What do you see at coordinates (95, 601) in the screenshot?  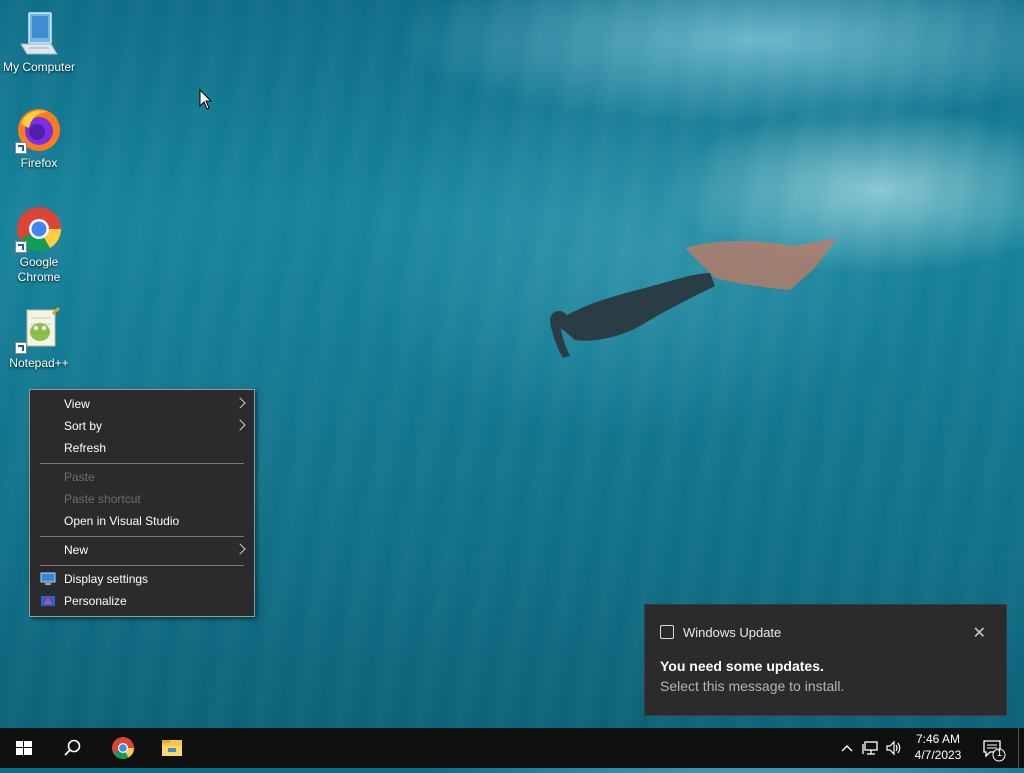 I see `menu-item-label: Personalize` at bounding box center [95, 601].